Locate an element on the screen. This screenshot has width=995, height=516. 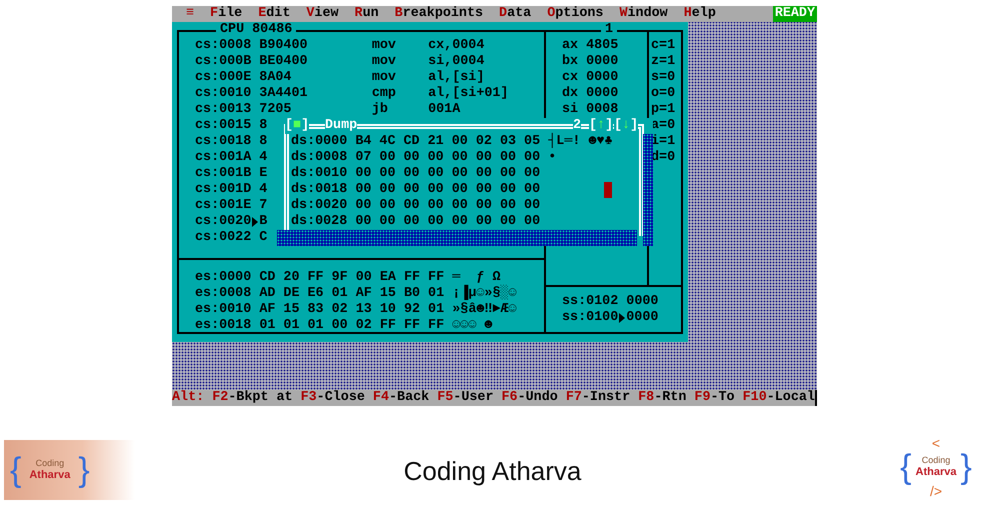
alt-label: Alt: is located at coordinates (188, 398).